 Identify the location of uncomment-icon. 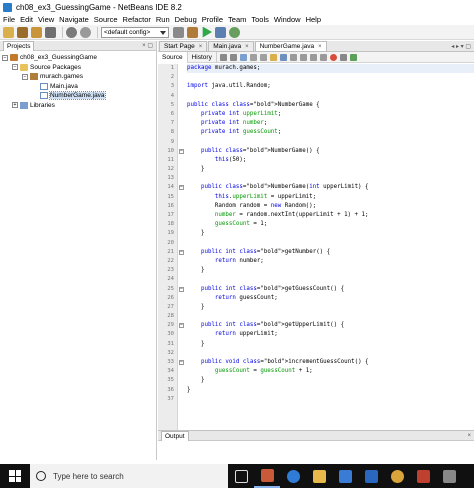
(323, 57).